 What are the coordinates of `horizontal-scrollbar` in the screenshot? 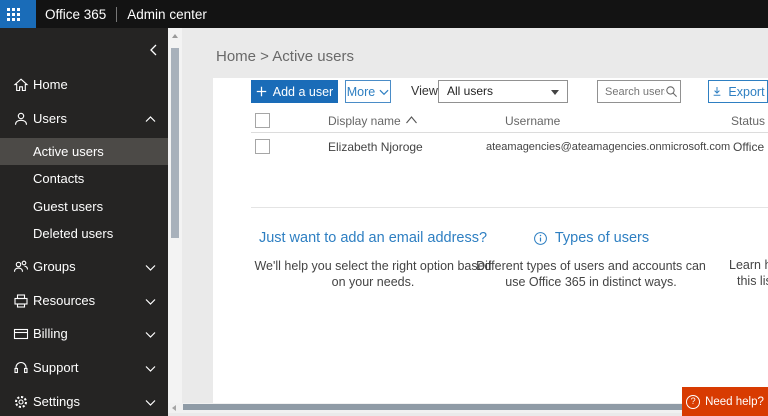 It's located at (468, 408).